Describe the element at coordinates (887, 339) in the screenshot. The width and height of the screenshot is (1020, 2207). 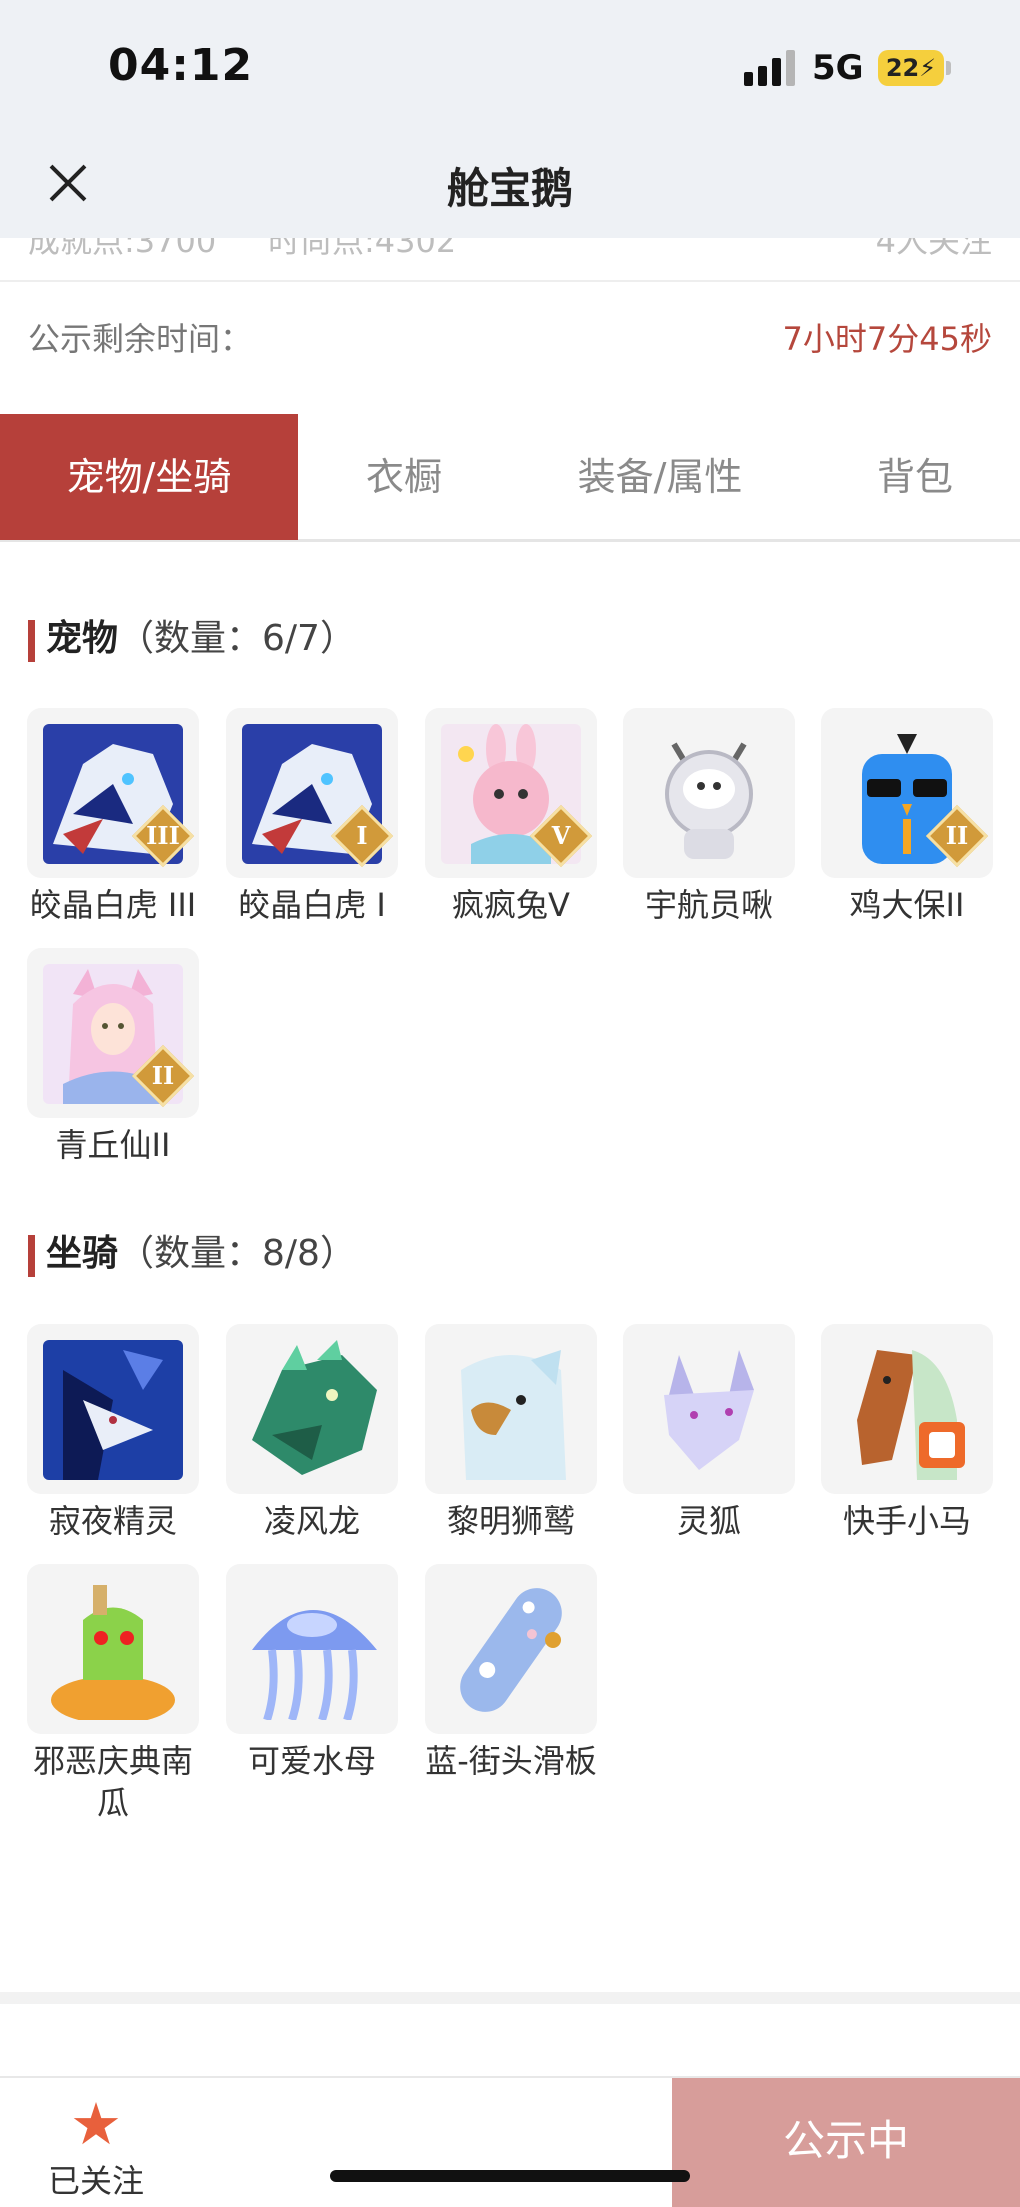
I see `countdown-value: 7小时7分45秒` at that location.